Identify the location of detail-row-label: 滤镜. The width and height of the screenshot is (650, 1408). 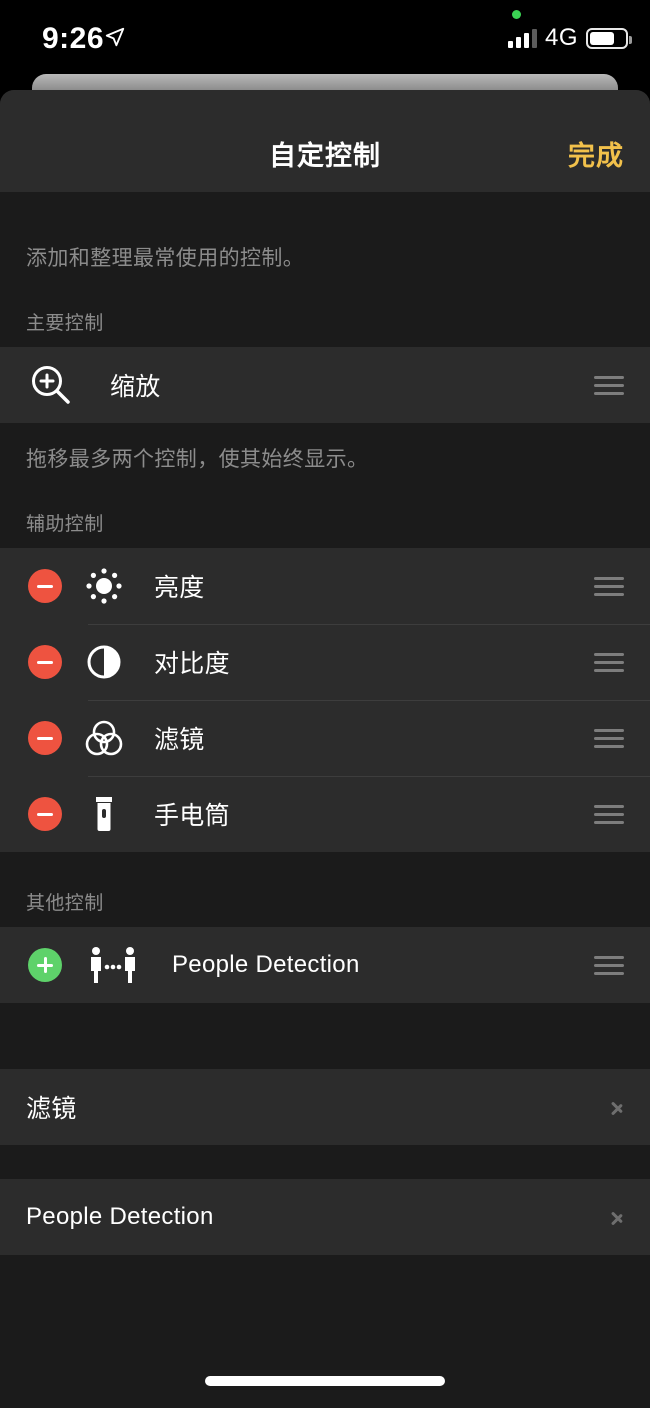
(305, 1107).